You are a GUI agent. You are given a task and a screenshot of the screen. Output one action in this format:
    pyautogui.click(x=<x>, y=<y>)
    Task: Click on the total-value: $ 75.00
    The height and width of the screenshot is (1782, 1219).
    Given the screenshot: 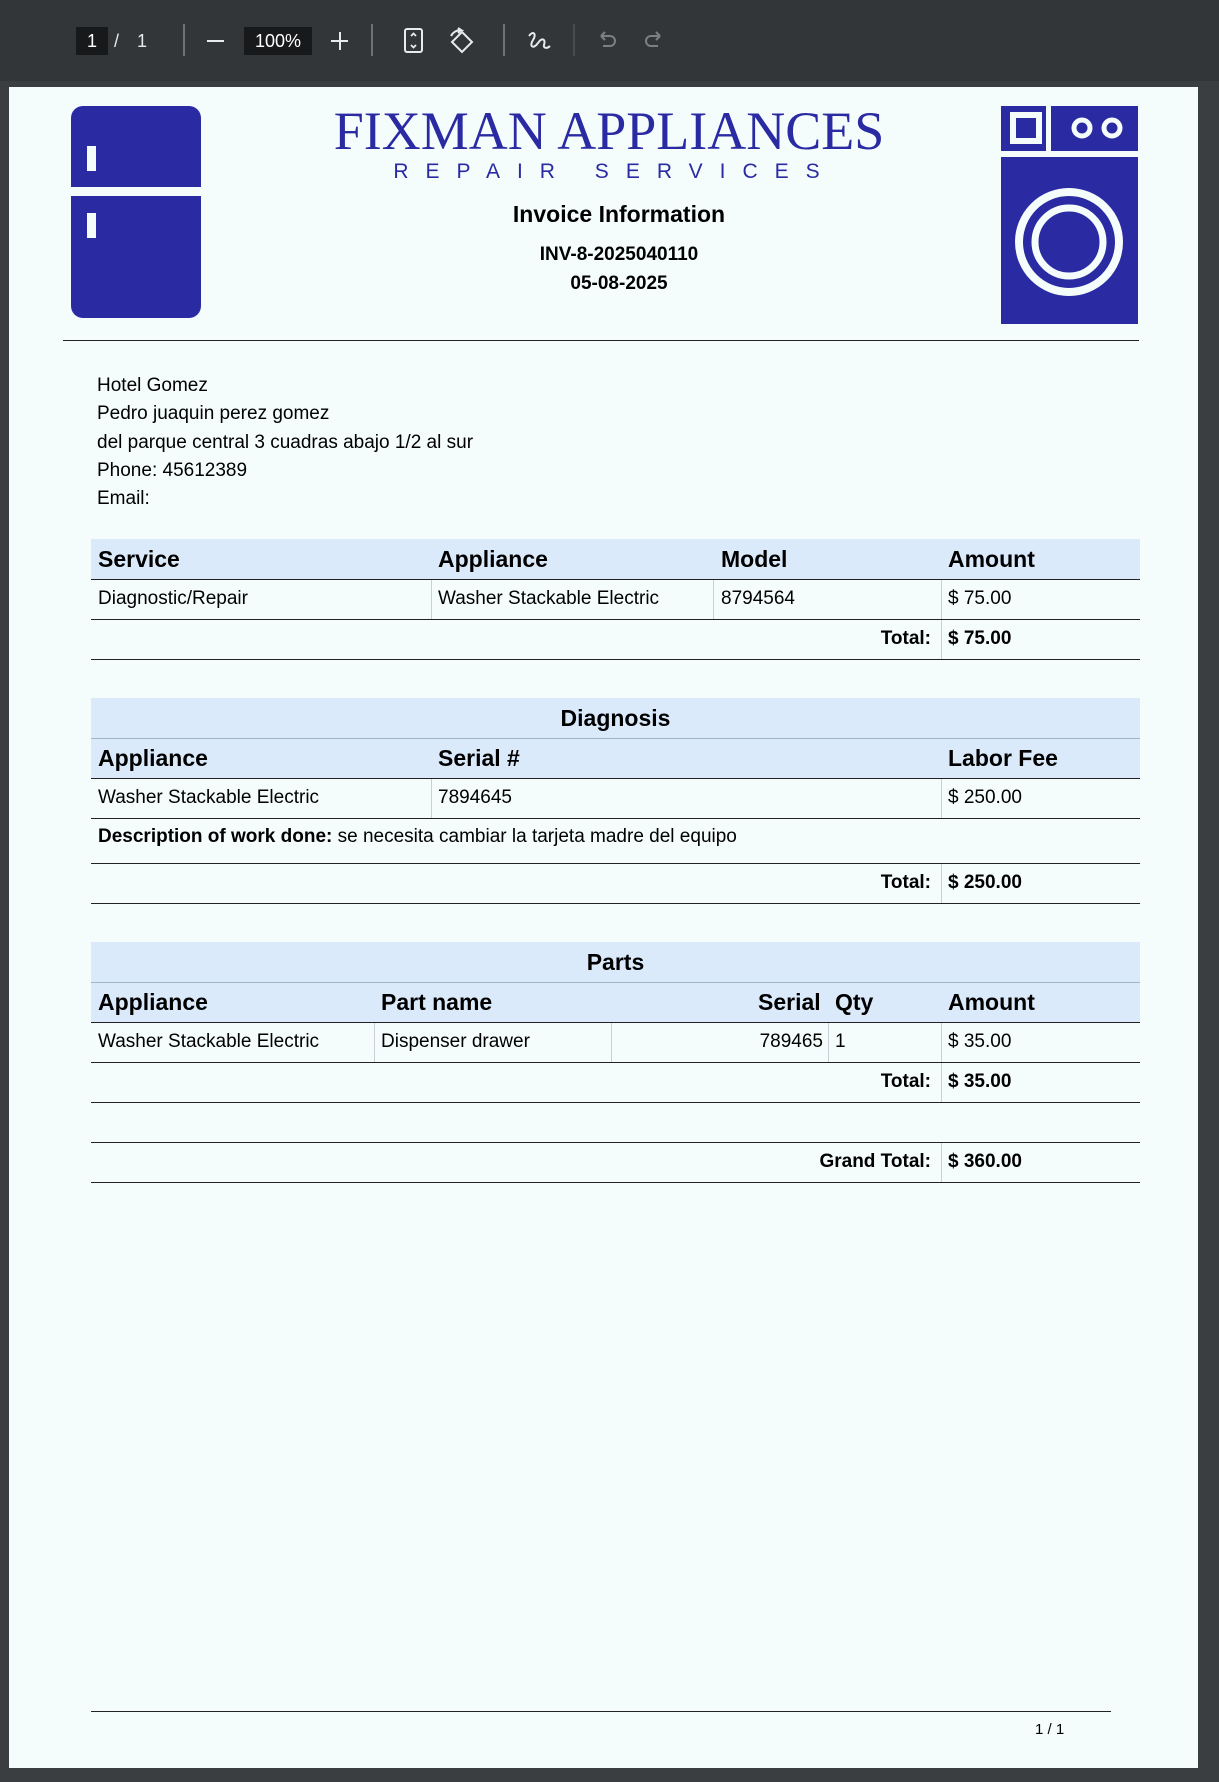 What is the action you would take?
    pyautogui.click(x=980, y=638)
    